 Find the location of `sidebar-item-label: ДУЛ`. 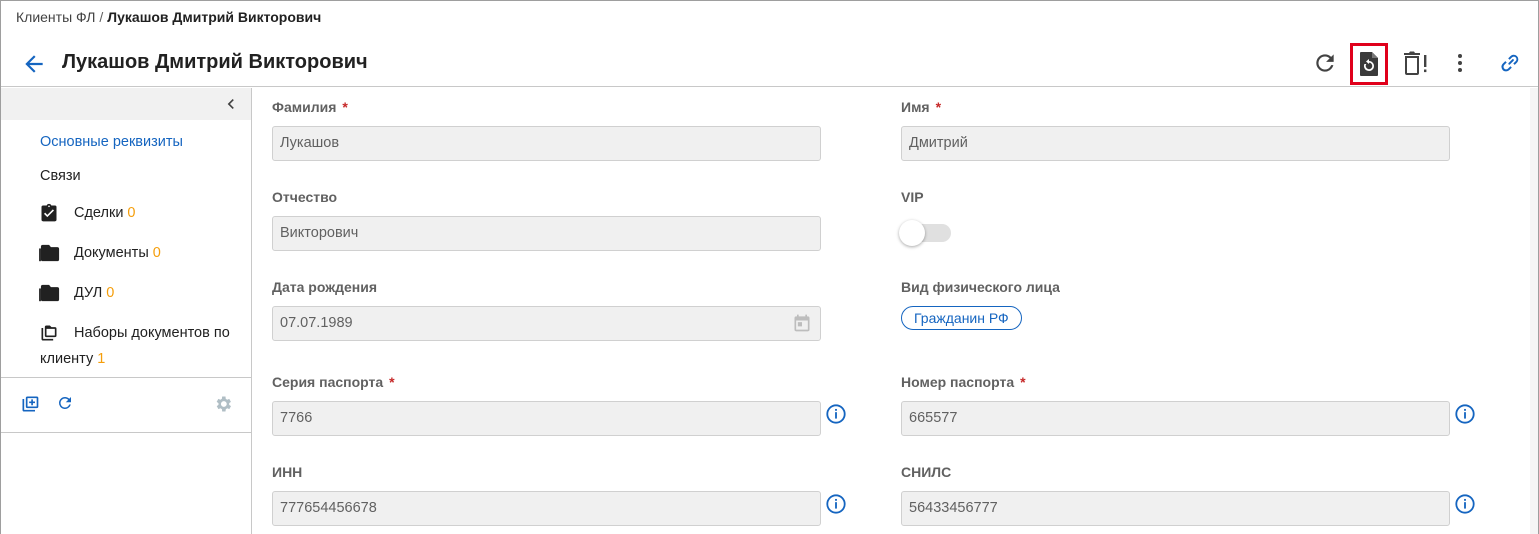

sidebar-item-label: ДУЛ is located at coordinates (88, 293).